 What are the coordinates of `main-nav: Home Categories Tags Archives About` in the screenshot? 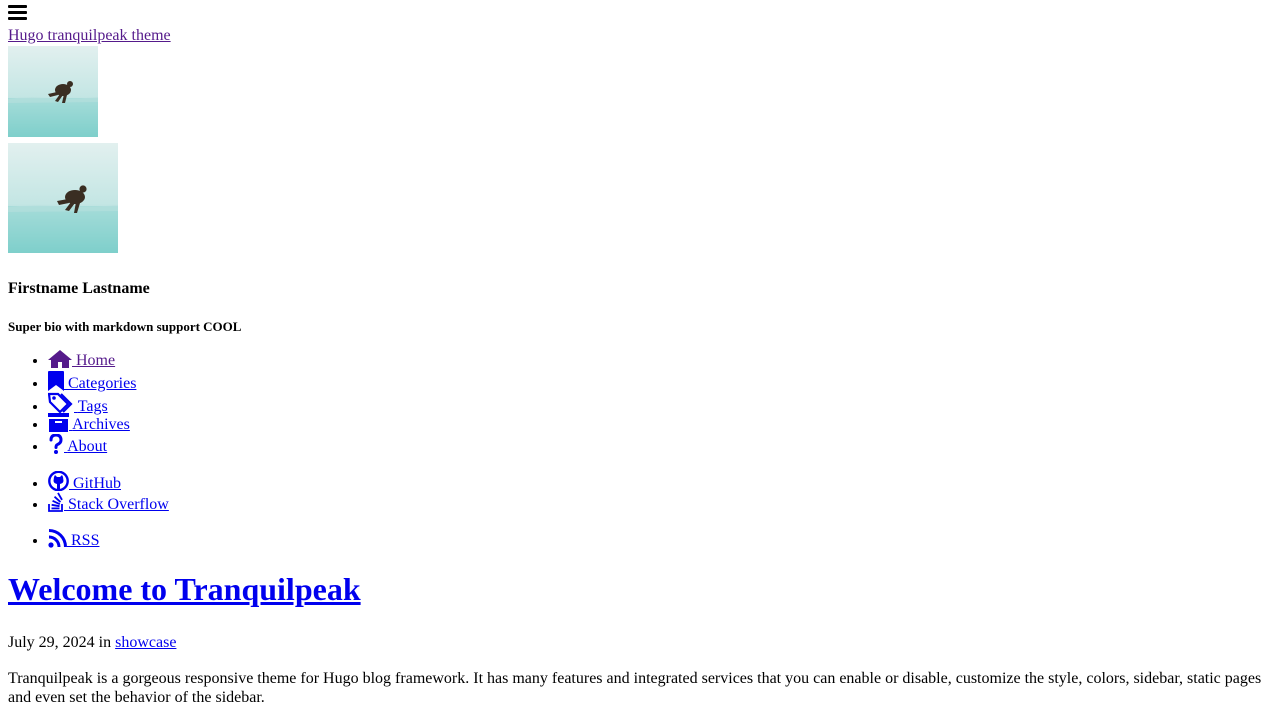 It's located at (640, 402).